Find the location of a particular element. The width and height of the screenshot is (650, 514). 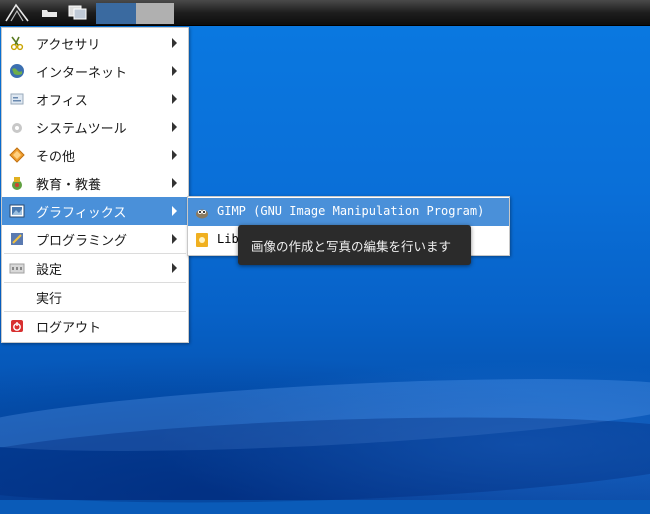

menu-item-education: 教育・教養 is located at coordinates (95, 183).